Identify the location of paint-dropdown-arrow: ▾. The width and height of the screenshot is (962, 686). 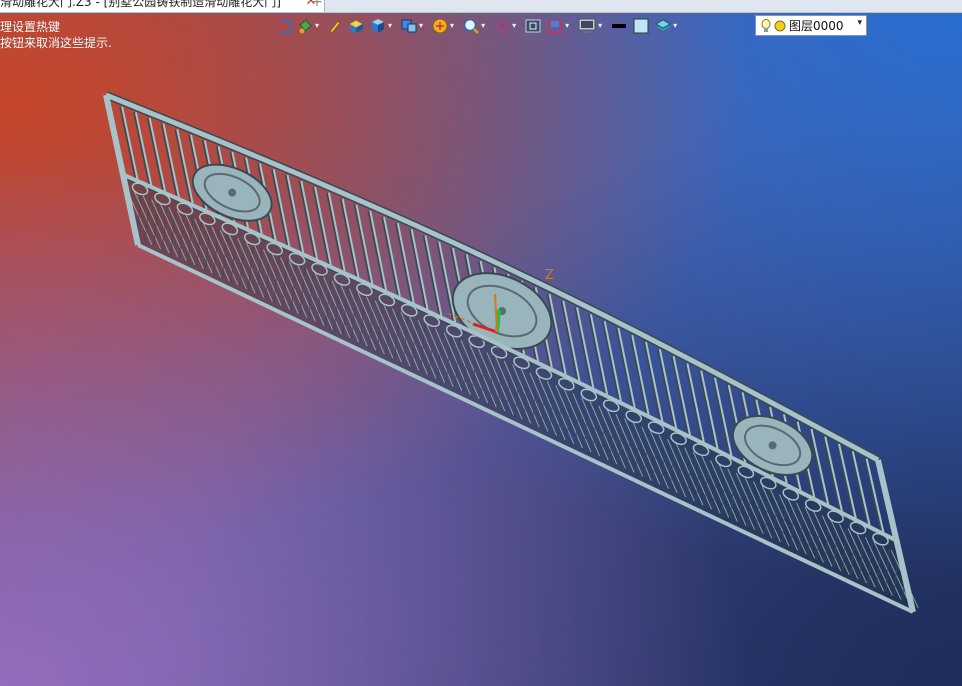
(317, 26).